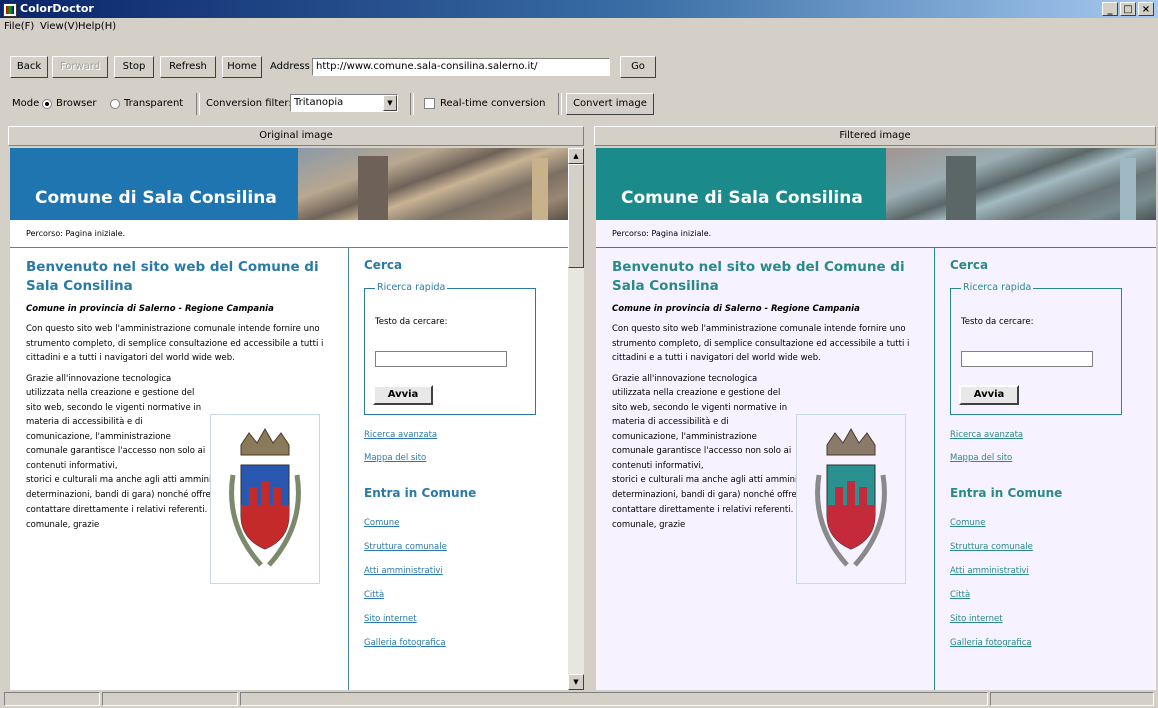 This screenshot has height=708, width=1158. I want to click on forward-button: Forward, so click(80, 67).